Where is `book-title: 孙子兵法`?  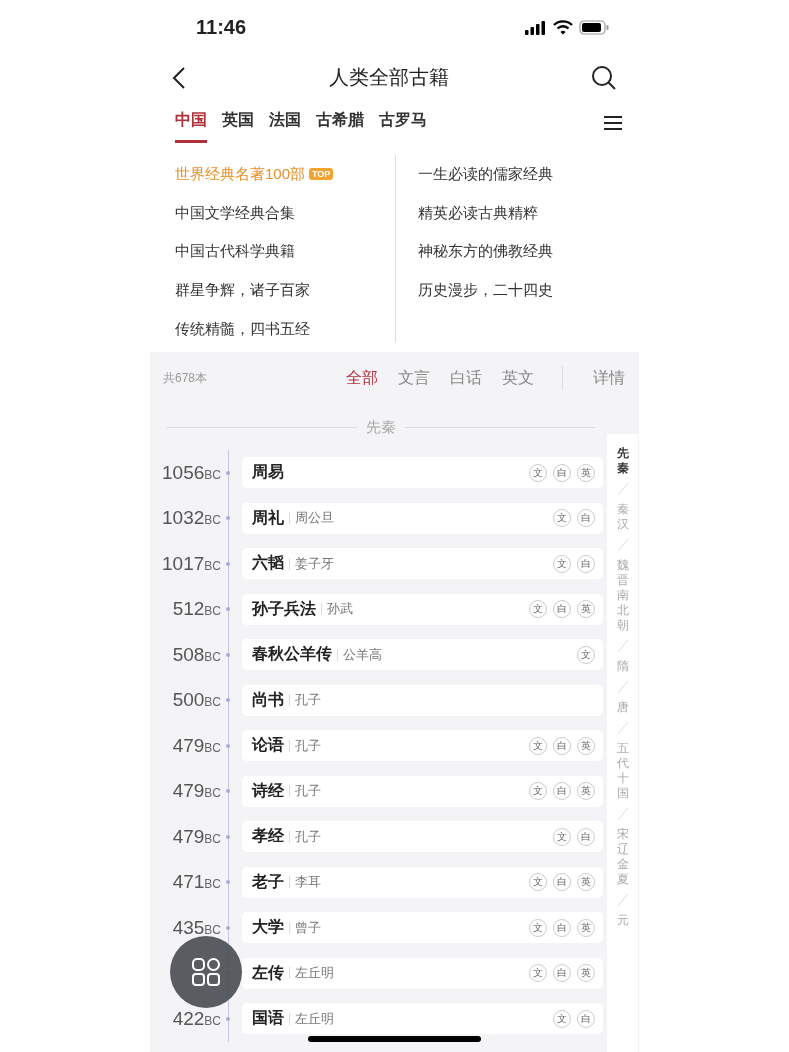
book-title: 孙子兵法 is located at coordinates (284, 608).